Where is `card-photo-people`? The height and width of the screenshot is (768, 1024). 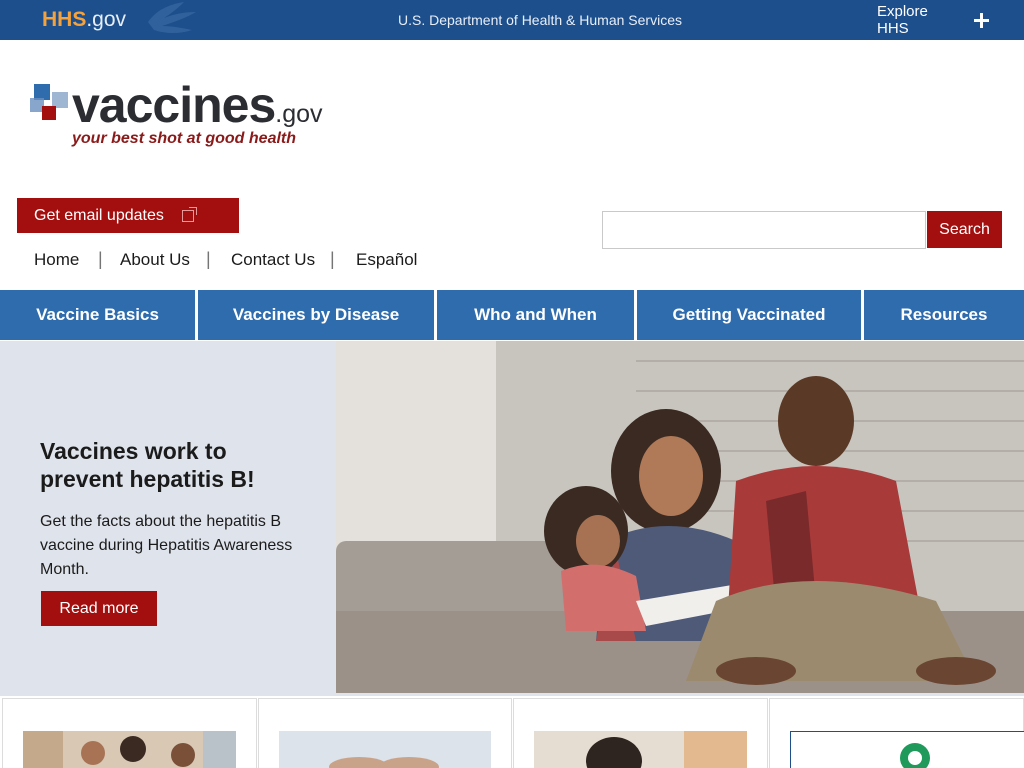 card-photo-people is located at coordinates (129, 749).